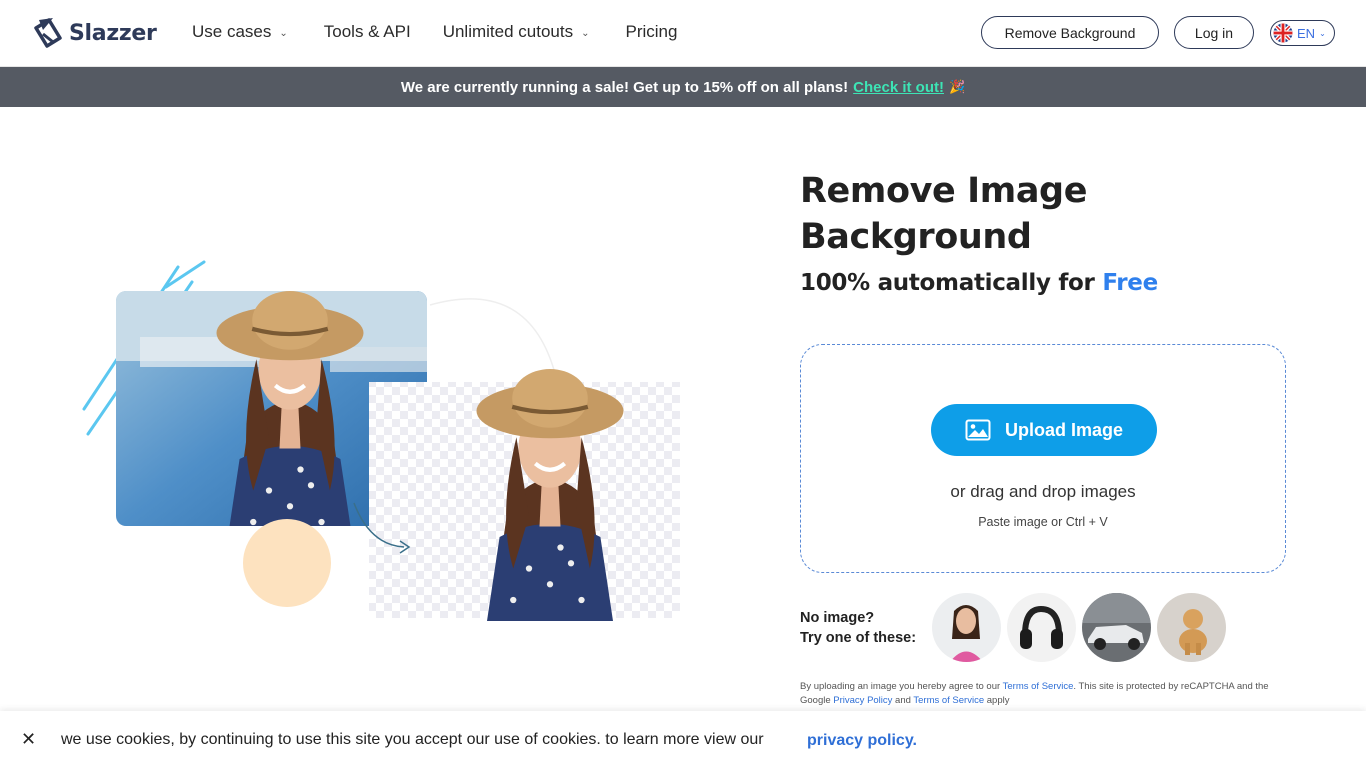  I want to click on page-title: Remove Image Background, so click(944, 214).